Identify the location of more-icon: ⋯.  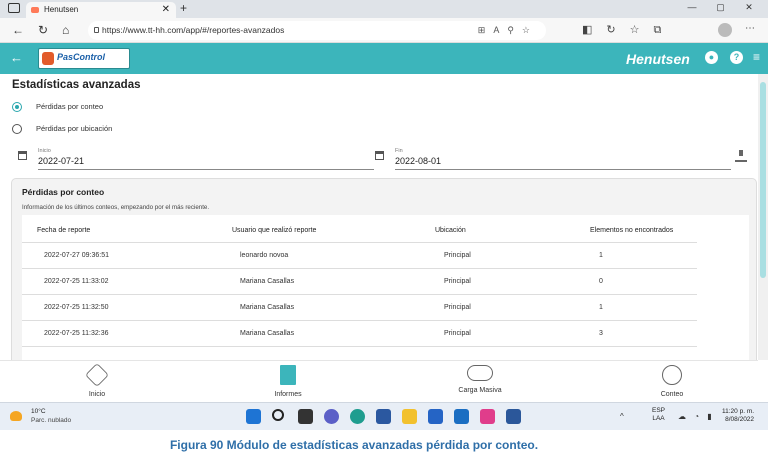
(750, 28).